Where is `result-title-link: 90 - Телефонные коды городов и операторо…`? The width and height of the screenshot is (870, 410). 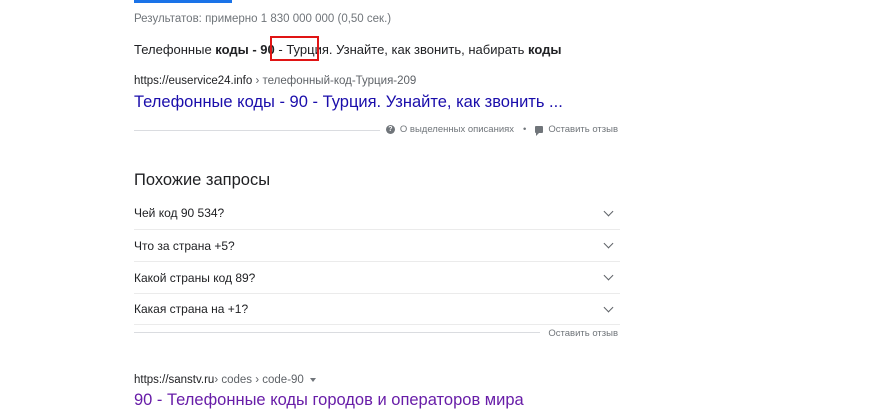
result-title-link: 90 - Телефонные коды городов и операторо… is located at coordinates (329, 400).